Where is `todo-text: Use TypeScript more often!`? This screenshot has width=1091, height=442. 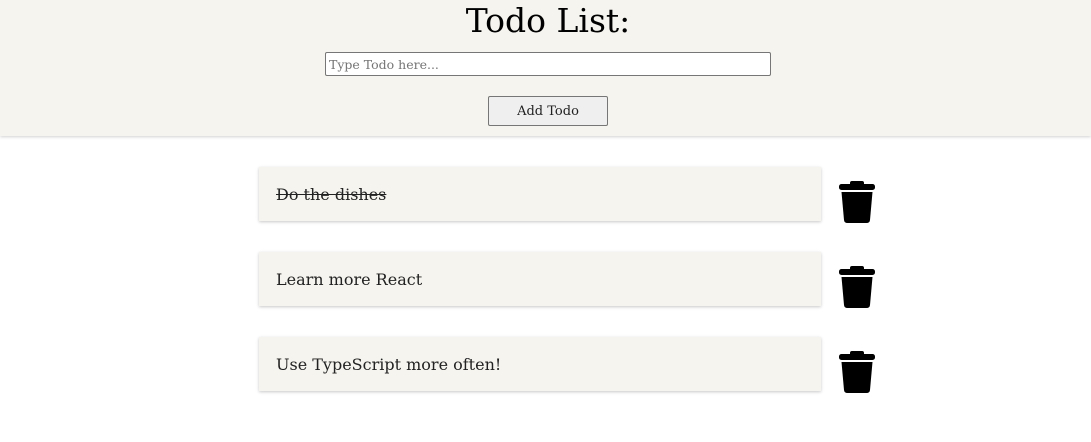 todo-text: Use TypeScript more often! is located at coordinates (389, 364).